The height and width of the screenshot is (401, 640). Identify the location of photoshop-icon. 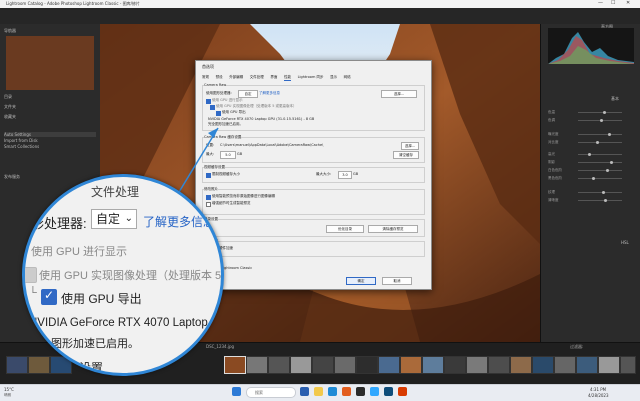
(374, 391).